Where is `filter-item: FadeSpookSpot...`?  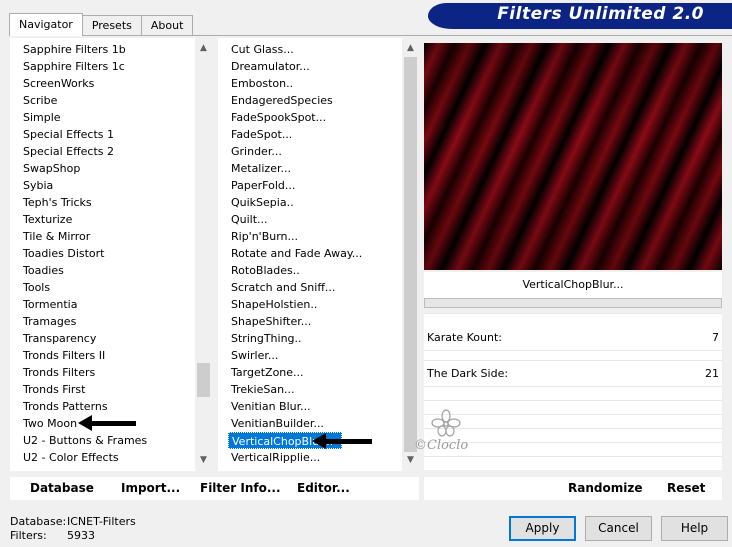 filter-item: FadeSpookSpot... is located at coordinates (310, 117).